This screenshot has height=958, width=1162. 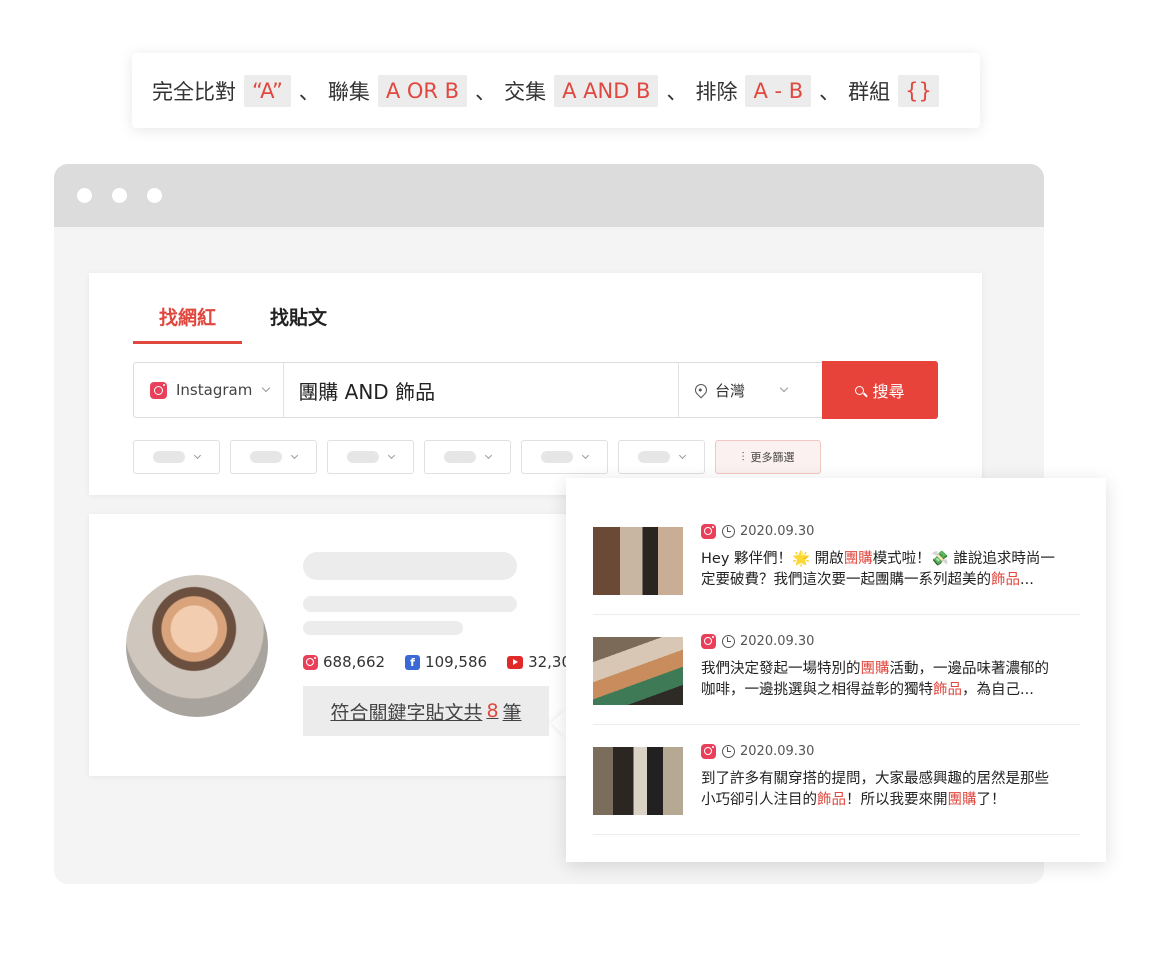 What do you see at coordinates (778, 90) in the screenshot?
I see `exclude-code: A - B` at bounding box center [778, 90].